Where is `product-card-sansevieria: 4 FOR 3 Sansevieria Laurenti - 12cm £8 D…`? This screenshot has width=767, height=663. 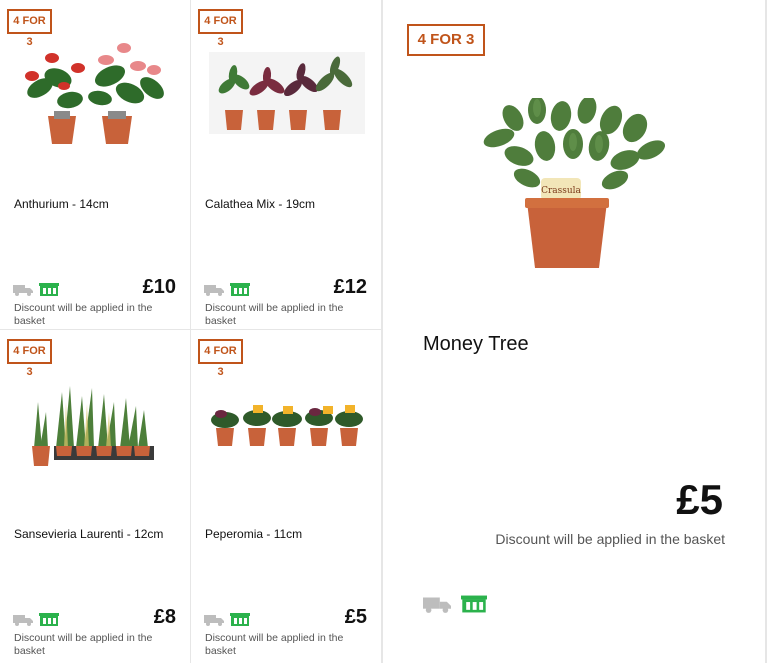
product-card-sansevieria: 4 FOR 3 Sansevieria Laurenti - 12cm £8 D… is located at coordinates (95, 496).